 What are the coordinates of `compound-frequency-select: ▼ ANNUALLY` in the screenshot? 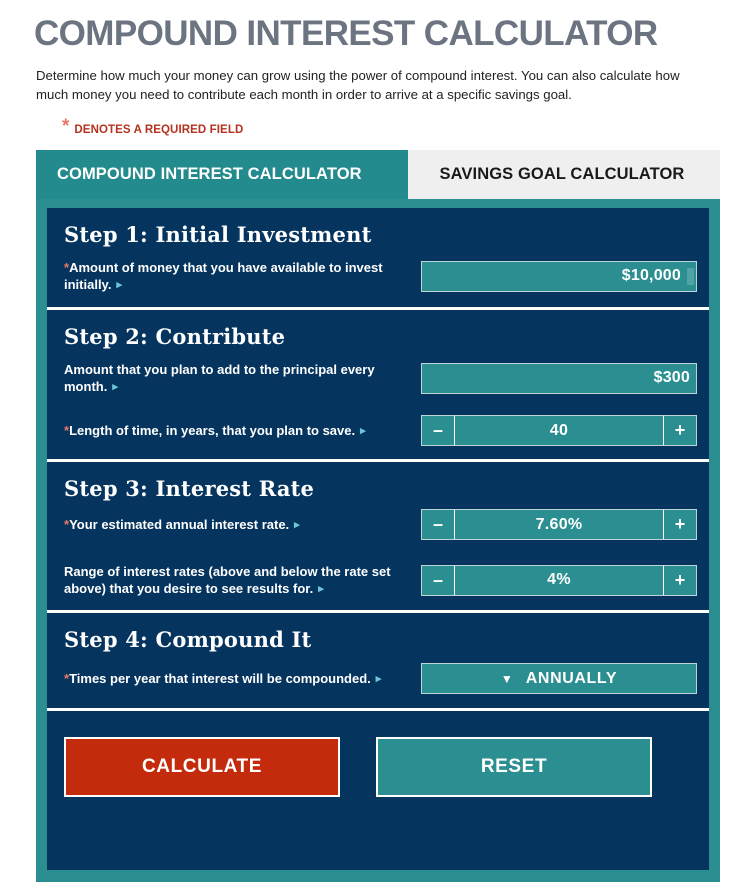 It's located at (559, 678).